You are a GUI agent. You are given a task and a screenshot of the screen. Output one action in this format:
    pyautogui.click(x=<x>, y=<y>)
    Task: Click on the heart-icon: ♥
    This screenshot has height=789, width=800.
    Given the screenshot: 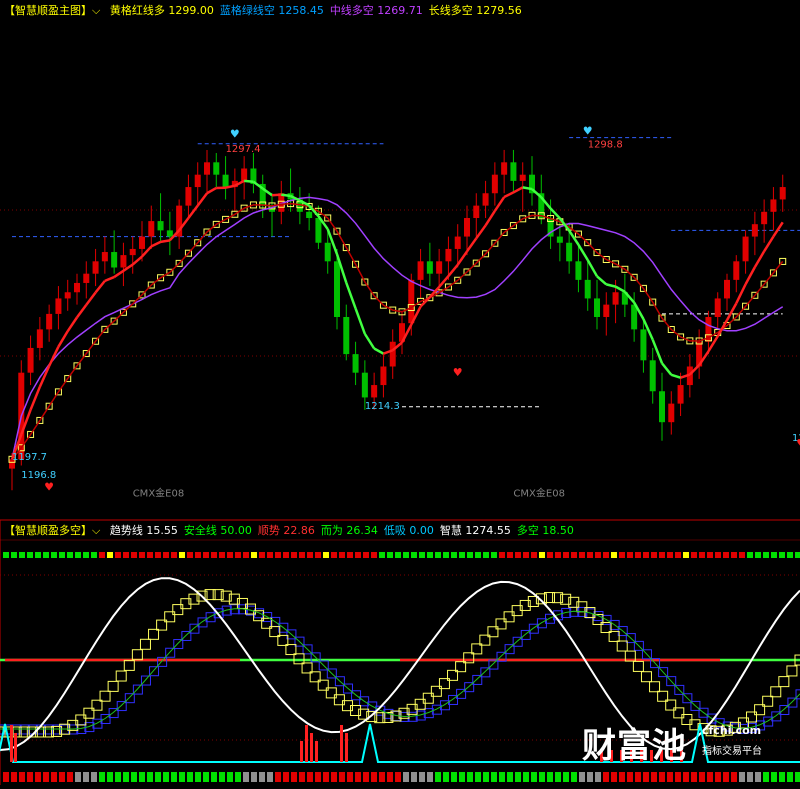 What is the action you would take?
    pyautogui.click(x=49, y=486)
    